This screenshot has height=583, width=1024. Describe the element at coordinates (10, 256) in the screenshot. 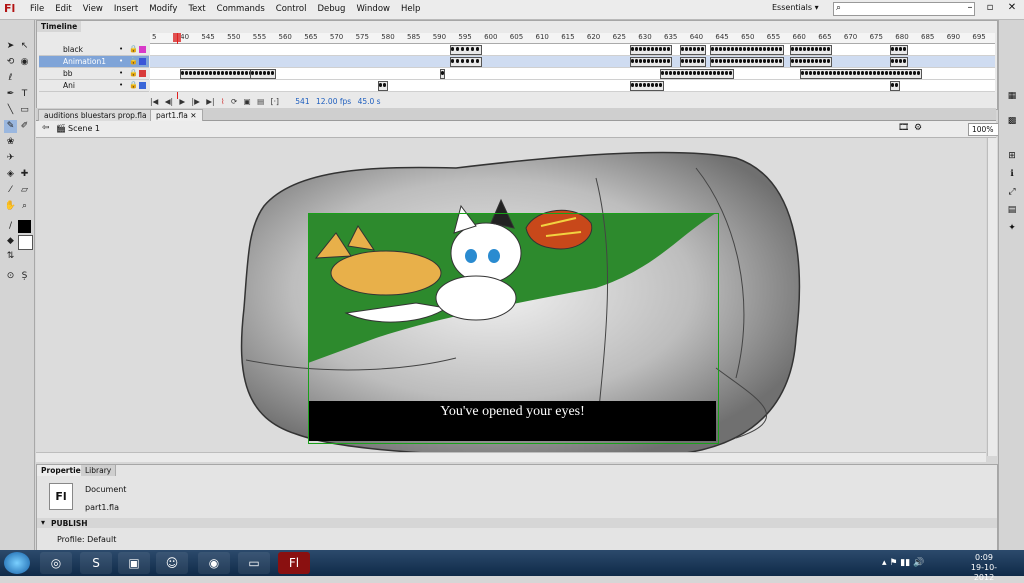

I see `swap-colors-icon: ⇅` at that location.